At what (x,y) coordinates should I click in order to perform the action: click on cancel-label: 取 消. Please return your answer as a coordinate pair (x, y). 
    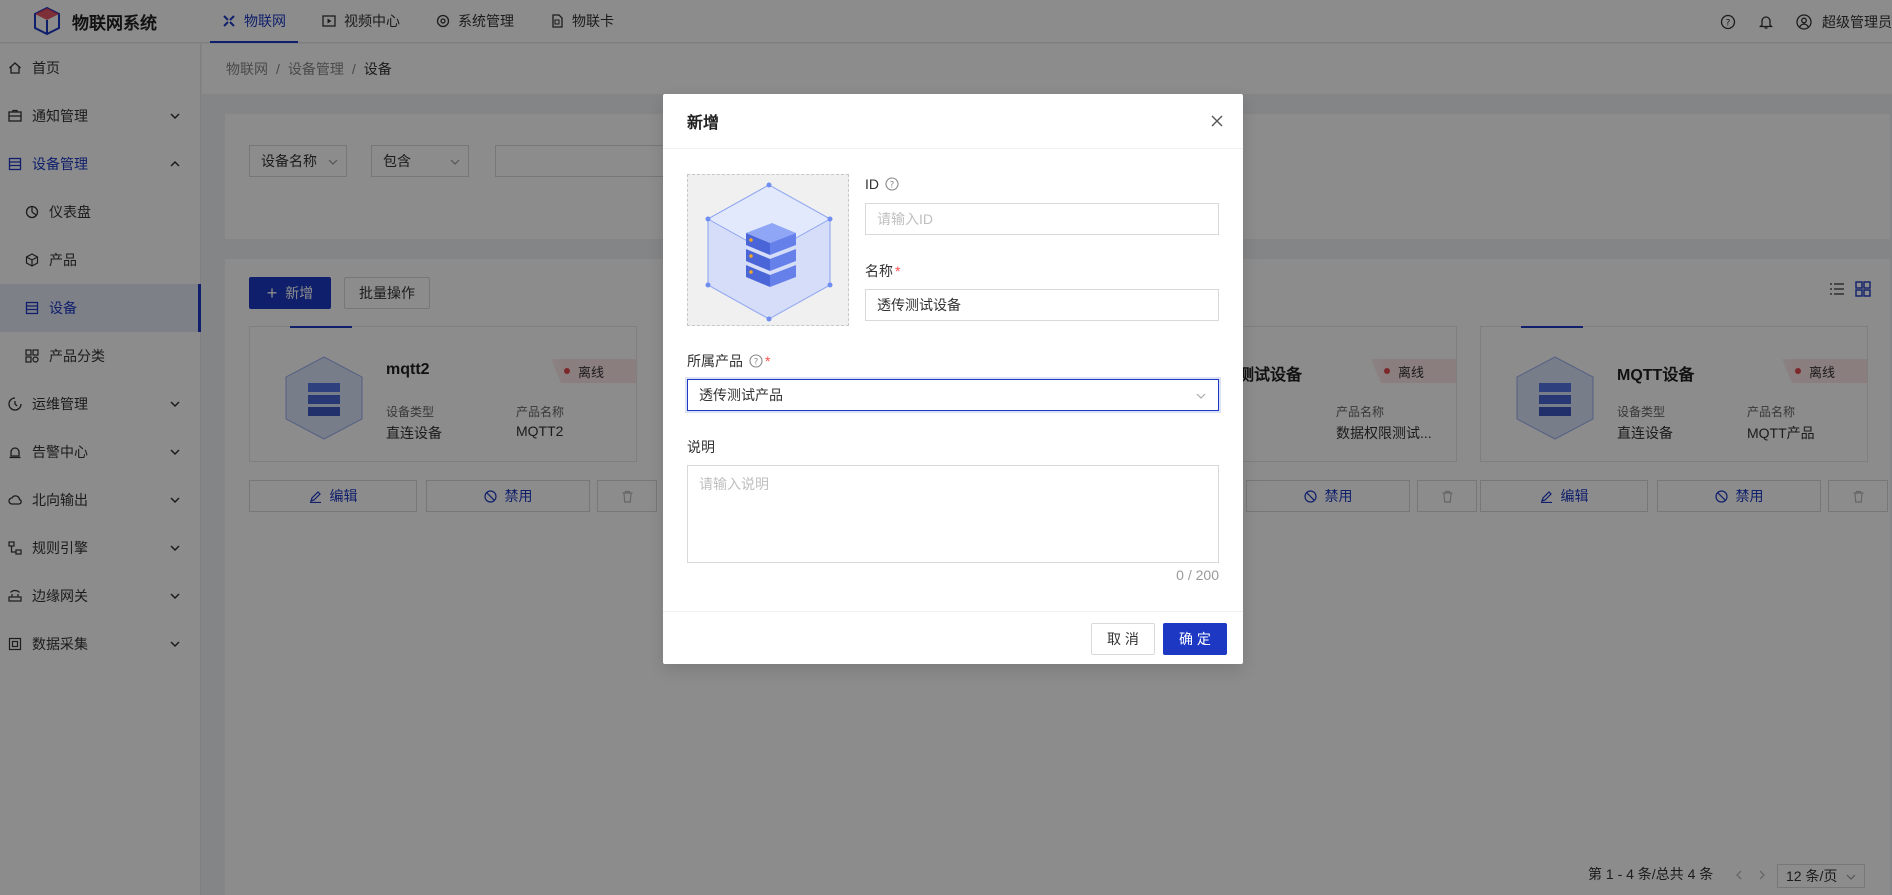
    Looking at the image, I should click on (1123, 639).